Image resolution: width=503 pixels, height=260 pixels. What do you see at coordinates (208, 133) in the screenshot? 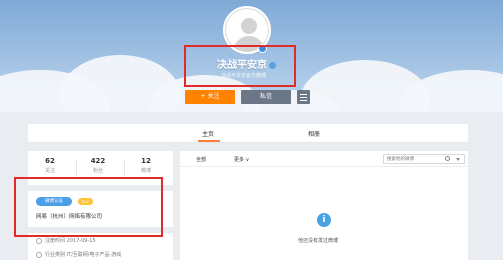
I see `tab-home: 主页` at bounding box center [208, 133].